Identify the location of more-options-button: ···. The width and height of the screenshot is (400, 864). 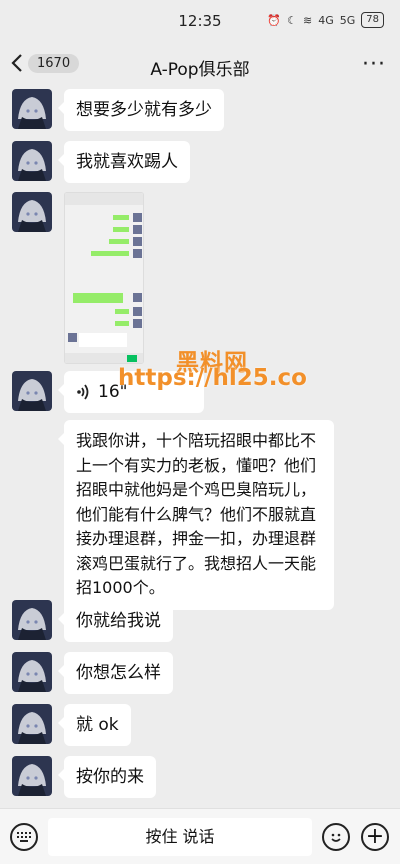
(374, 64).